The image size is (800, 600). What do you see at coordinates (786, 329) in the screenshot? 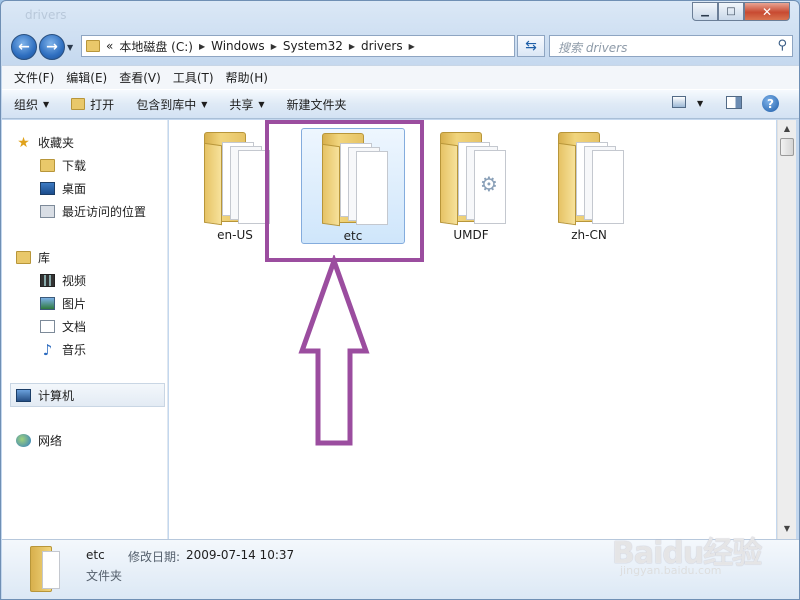
I see `vertical-scrollbar: ▲ ▼` at bounding box center [786, 329].